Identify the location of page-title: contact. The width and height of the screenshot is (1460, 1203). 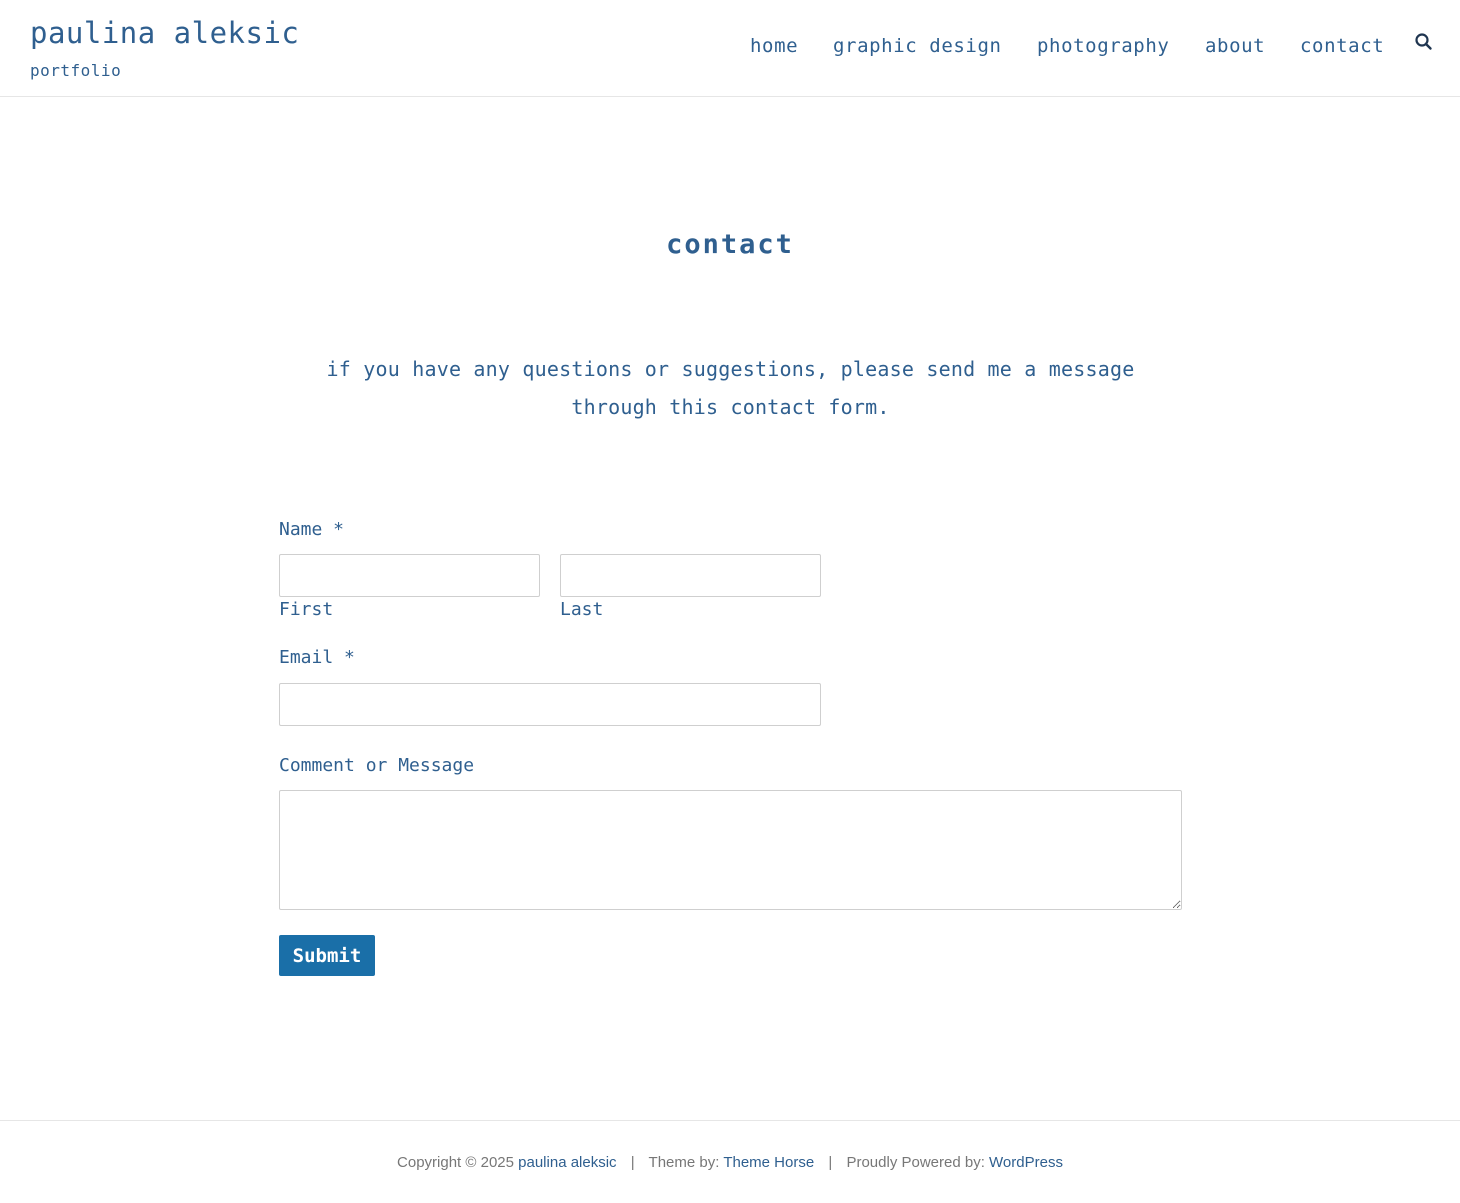
(730, 244).